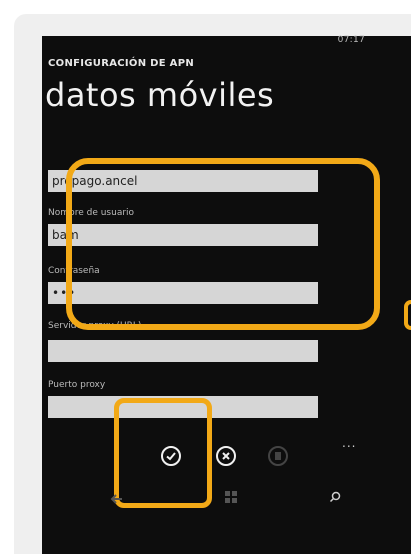 The height and width of the screenshot is (554, 411). What do you see at coordinates (226, 456) in the screenshot?
I see `close-icon` at bounding box center [226, 456].